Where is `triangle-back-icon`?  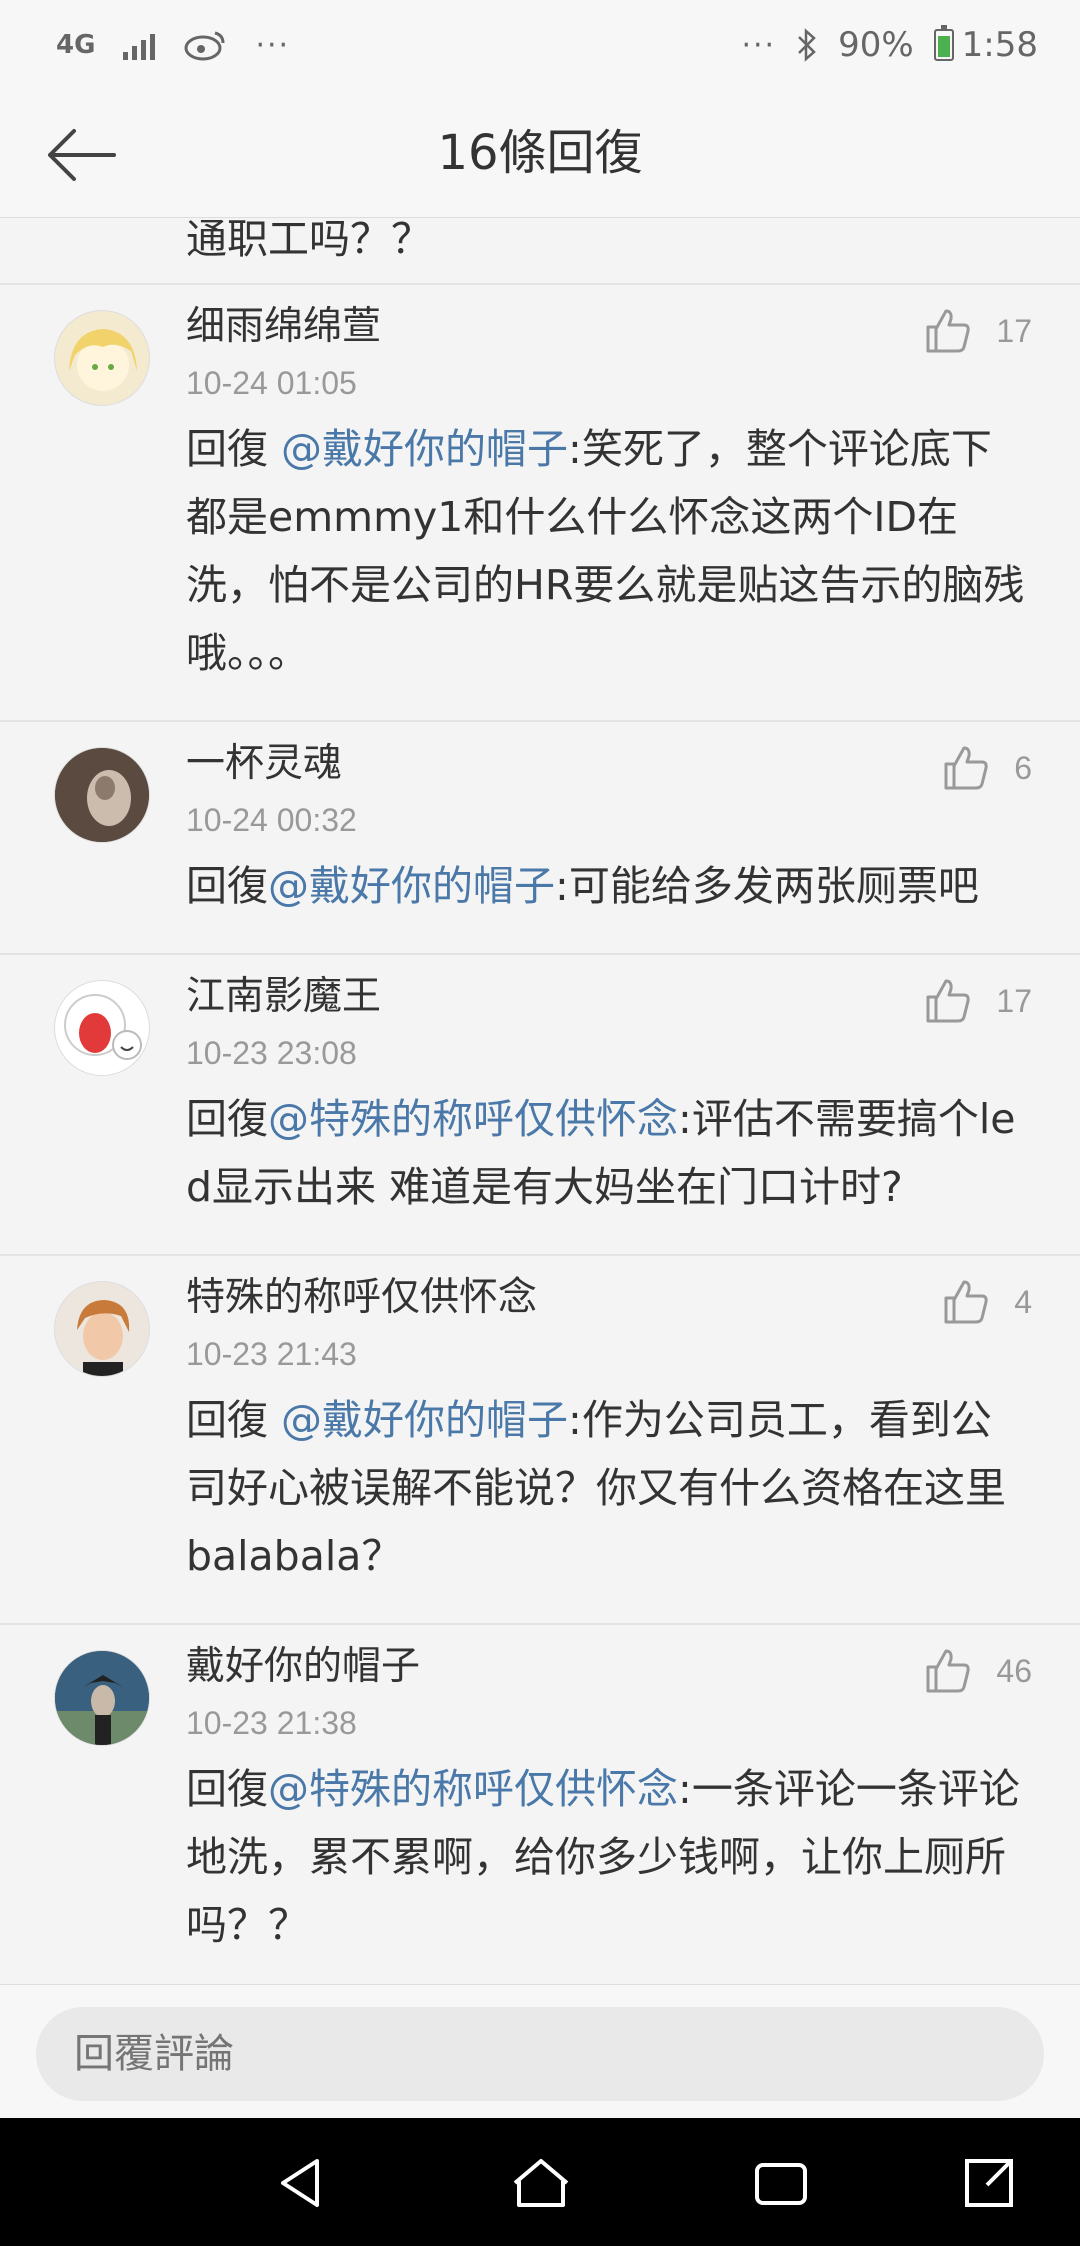
triangle-back-icon is located at coordinates (300, 2183).